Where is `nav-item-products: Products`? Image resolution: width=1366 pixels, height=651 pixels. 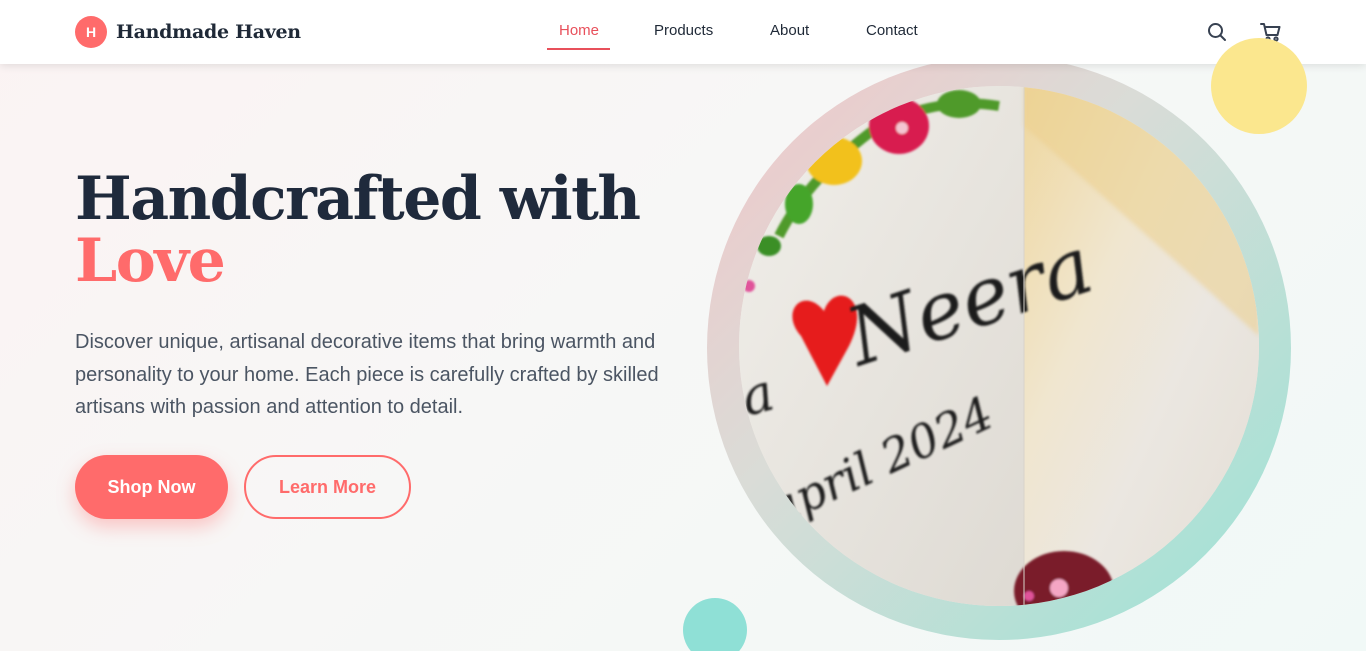
nav-item-products: Products is located at coordinates (683, 30).